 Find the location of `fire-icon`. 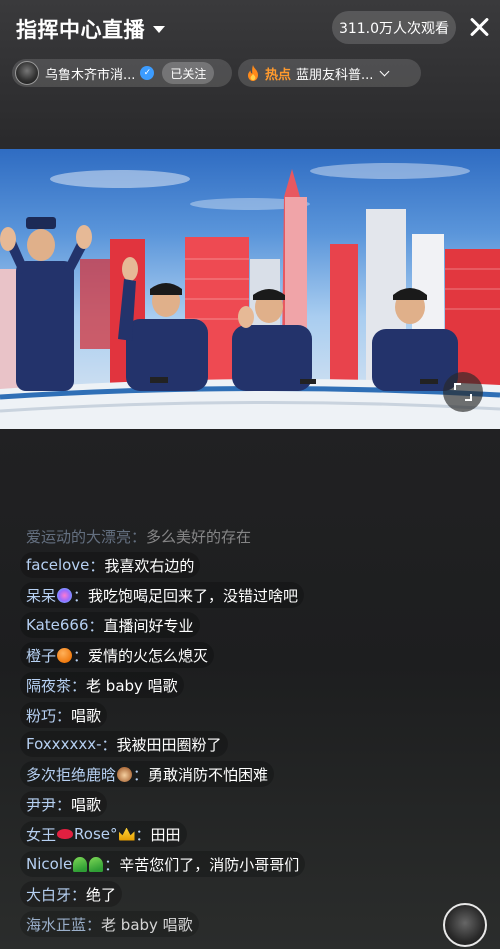

fire-icon is located at coordinates (253, 73).